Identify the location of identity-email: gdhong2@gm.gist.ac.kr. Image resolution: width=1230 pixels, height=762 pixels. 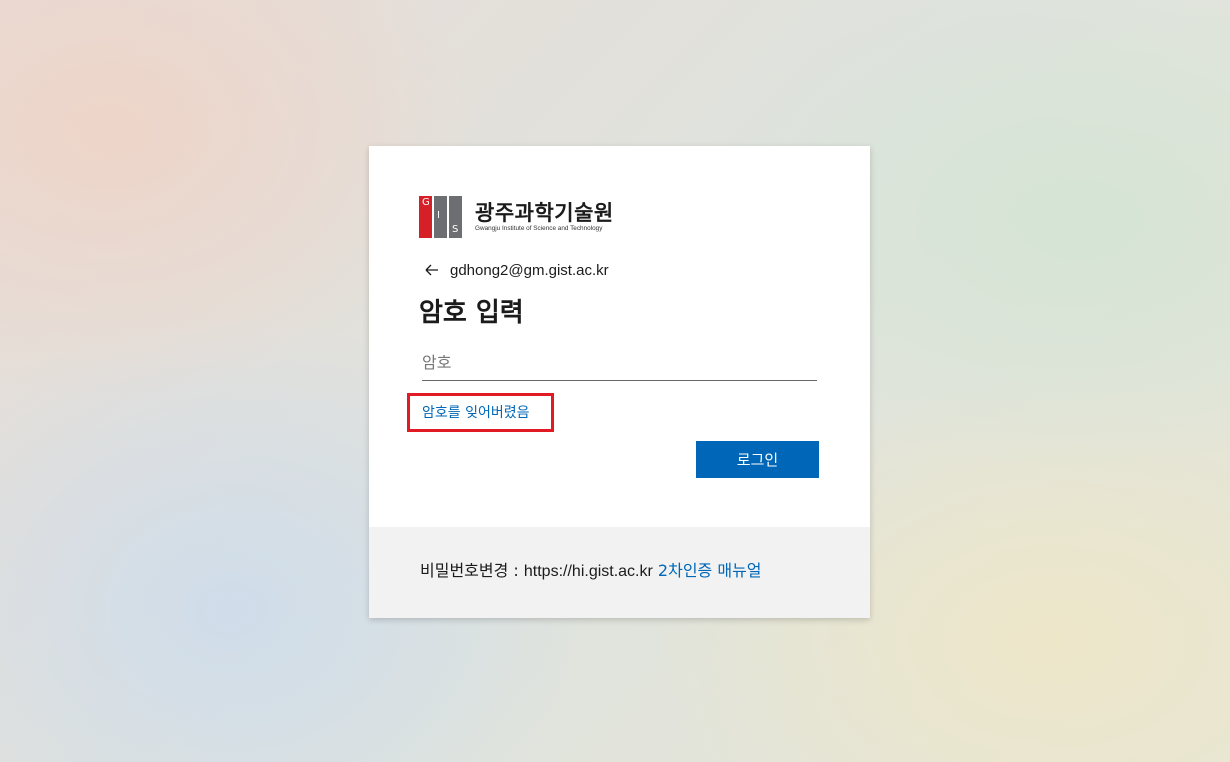
(529, 270).